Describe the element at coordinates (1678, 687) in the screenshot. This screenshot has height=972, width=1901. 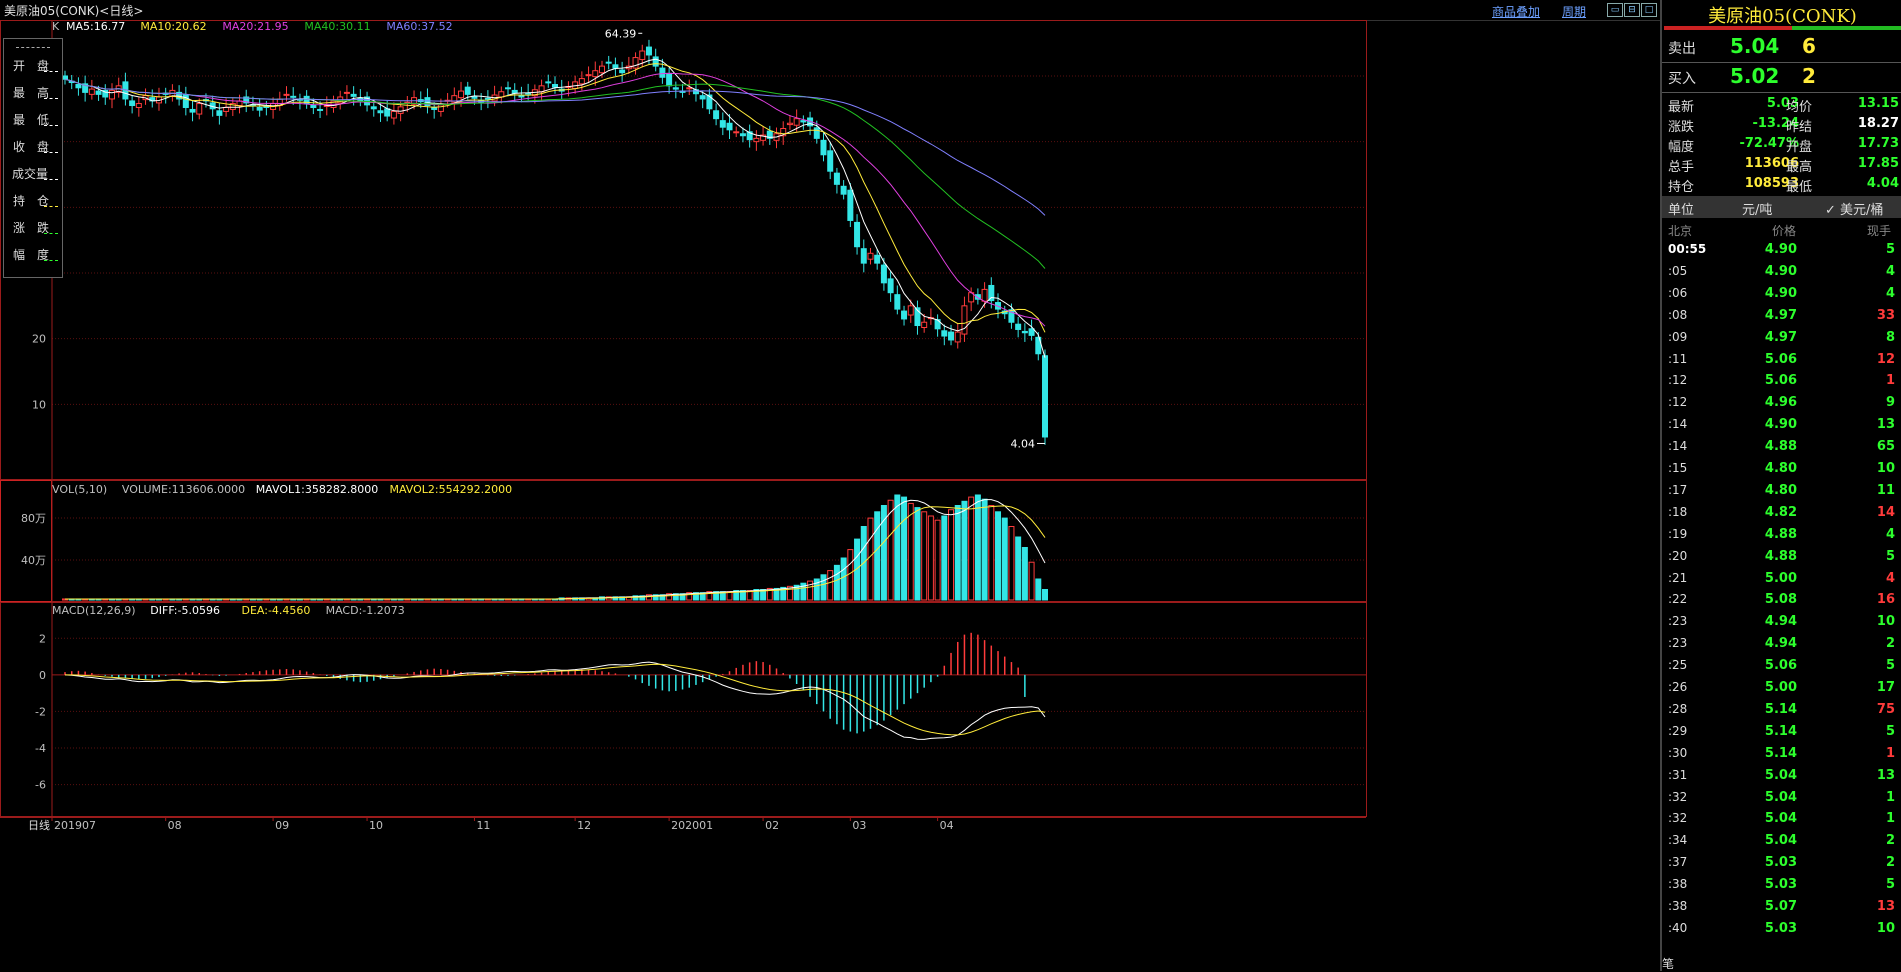
I see `tick-time: :26` at that location.